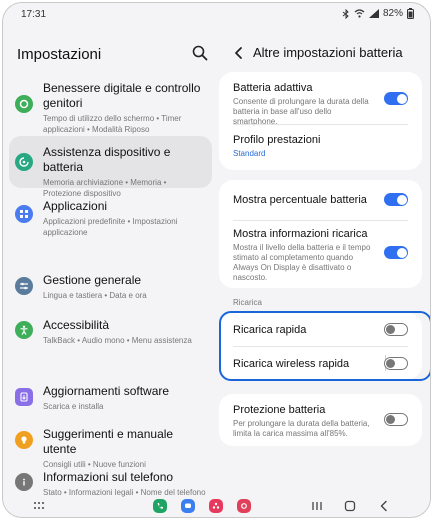  Describe the element at coordinates (76, 325) in the screenshot. I see `menu-item-title: Accessibilità` at that location.